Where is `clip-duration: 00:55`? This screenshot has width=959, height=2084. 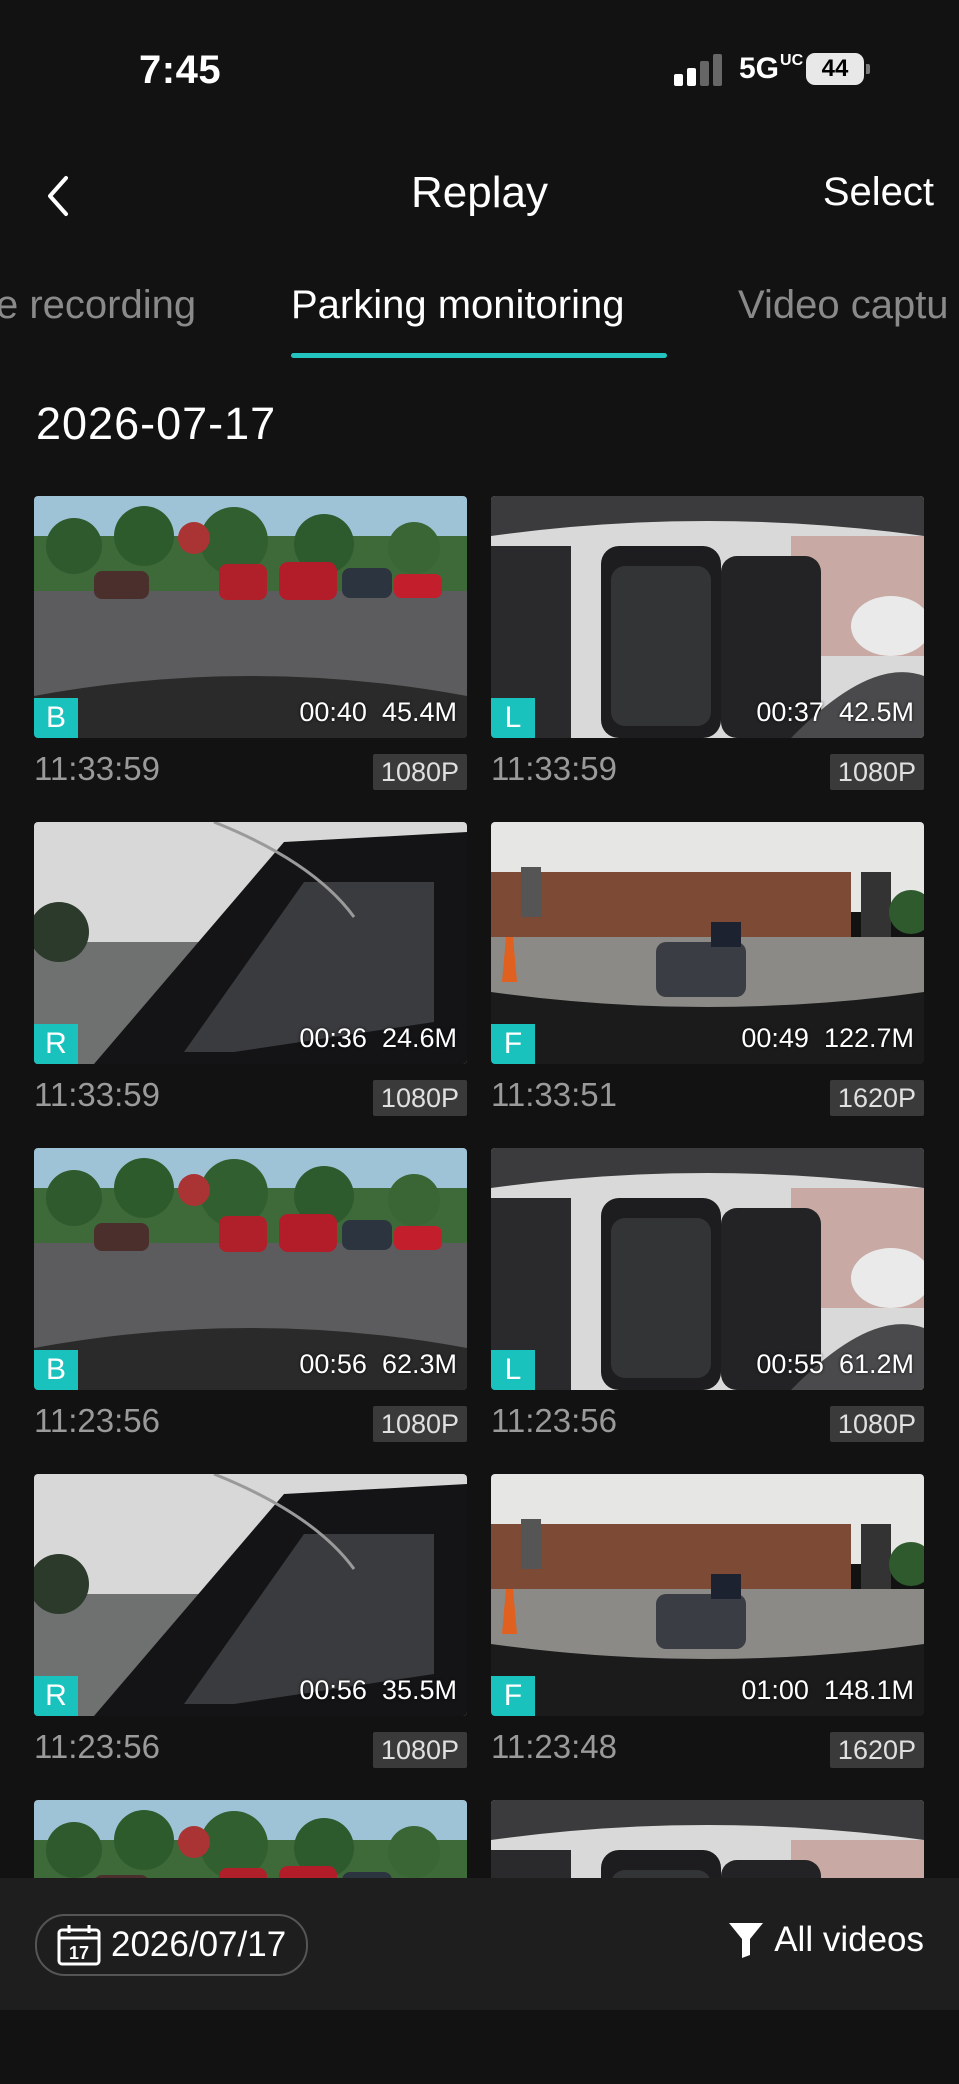
clip-duration: 00:55 is located at coordinates (790, 1364).